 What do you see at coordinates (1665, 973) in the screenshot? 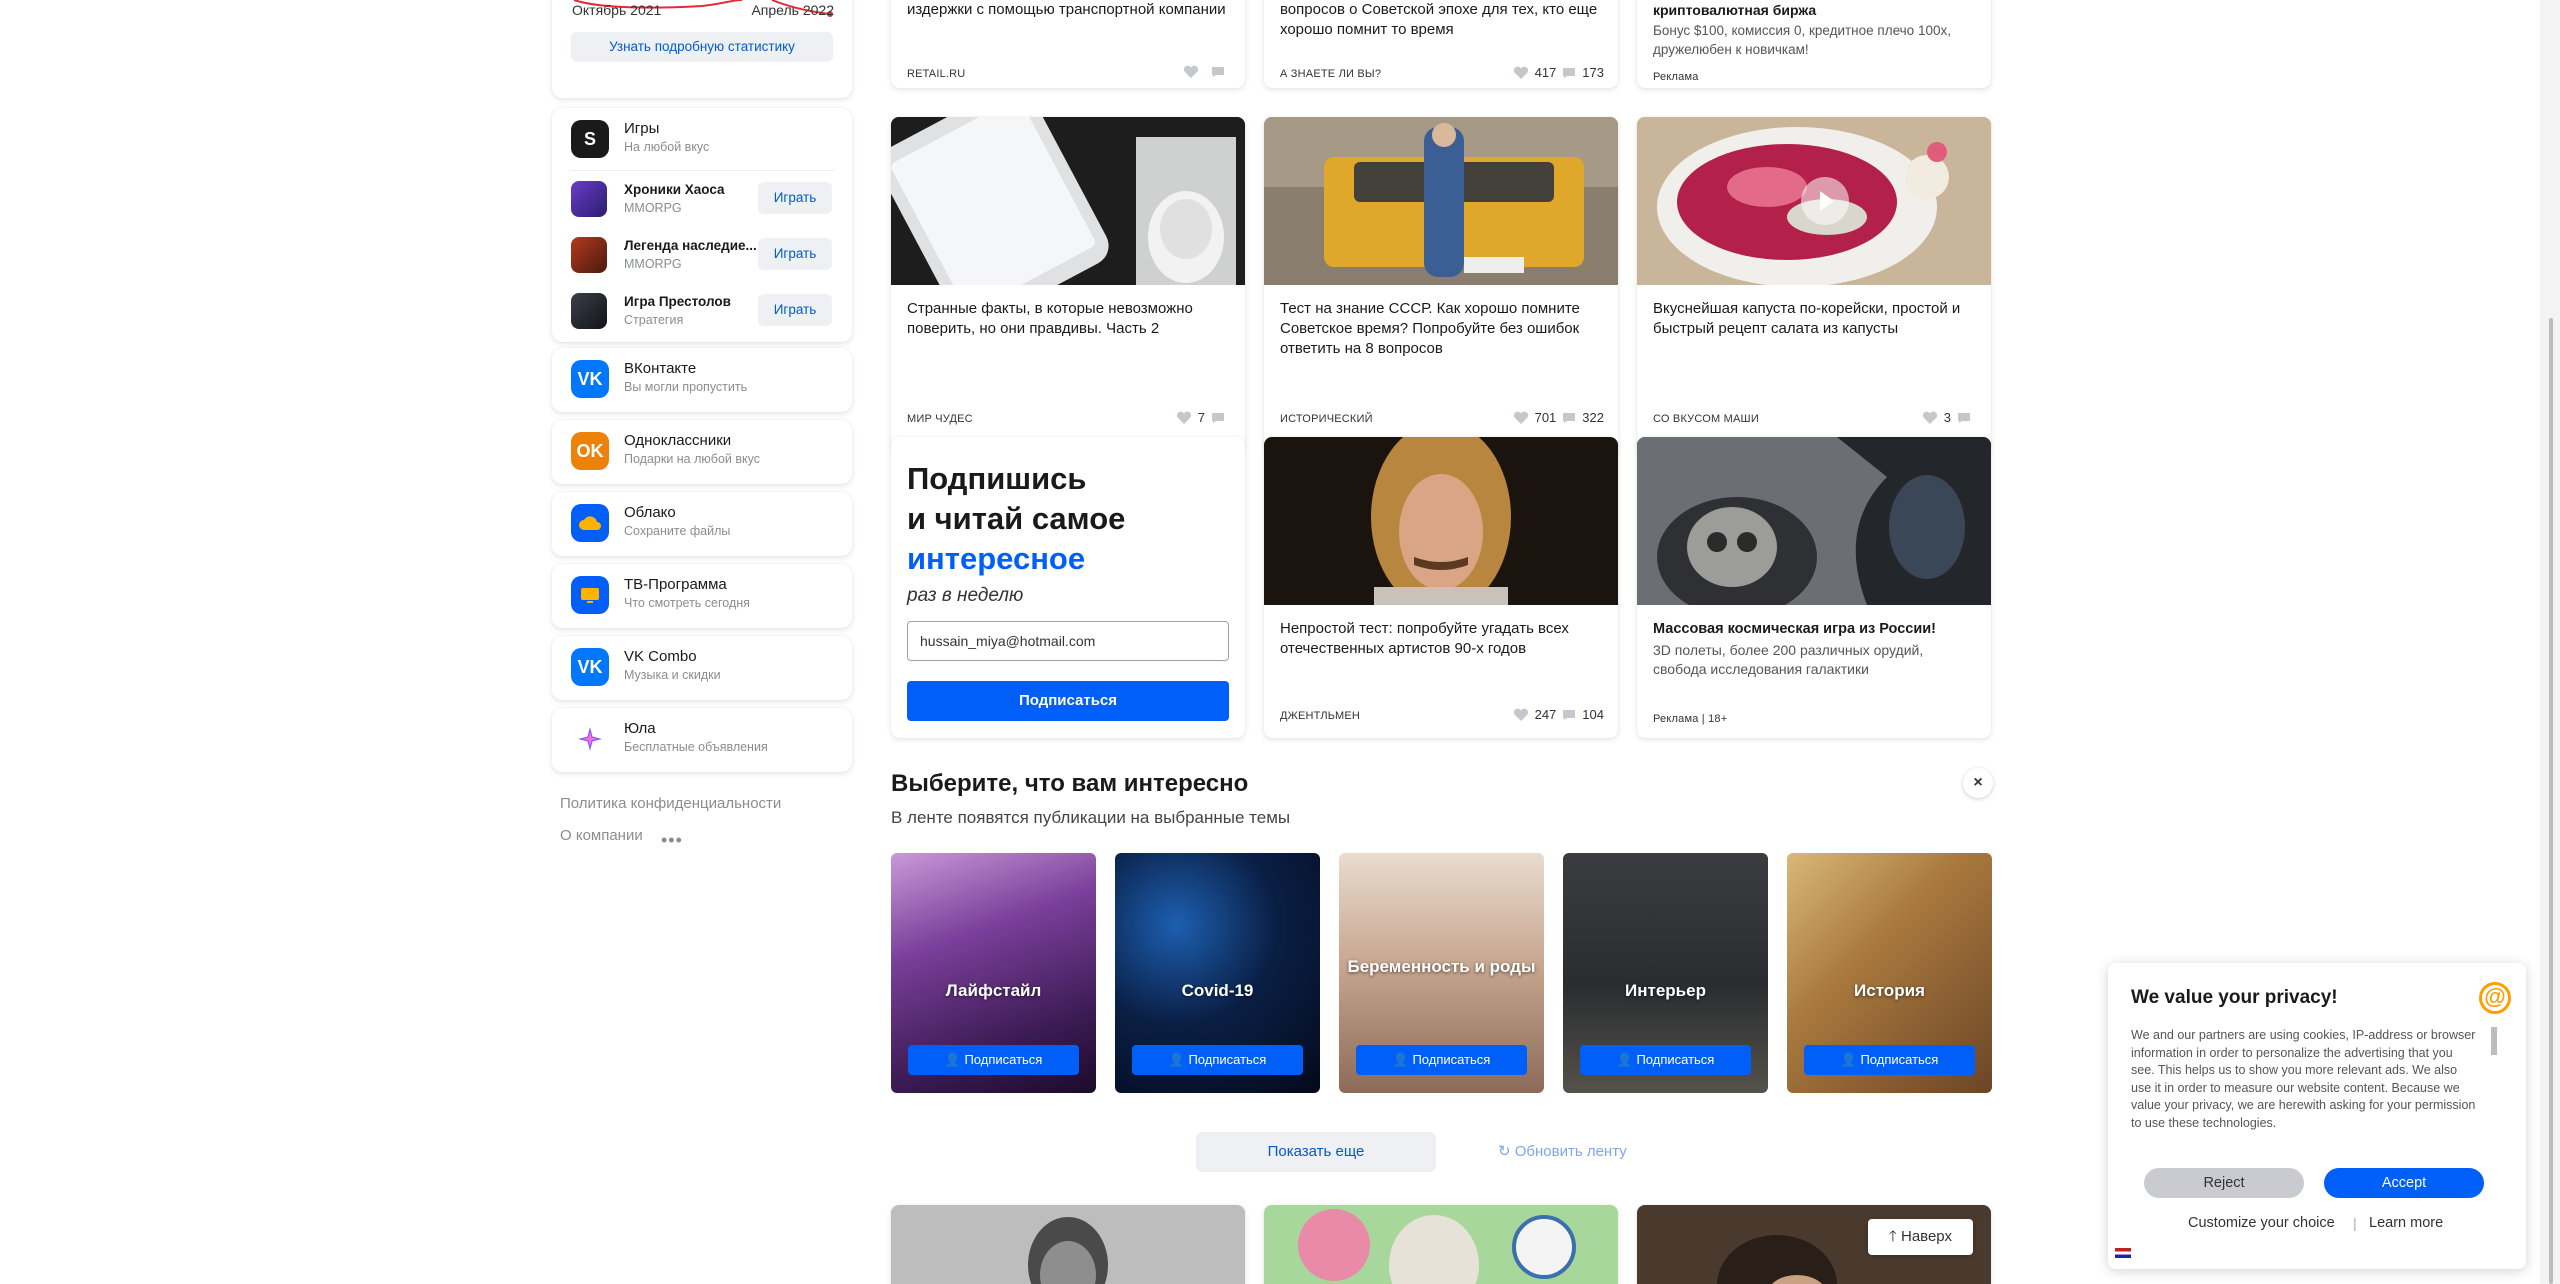
I see `topic-card-interior: Интерьер 👤 Подписаться` at bounding box center [1665, 973].